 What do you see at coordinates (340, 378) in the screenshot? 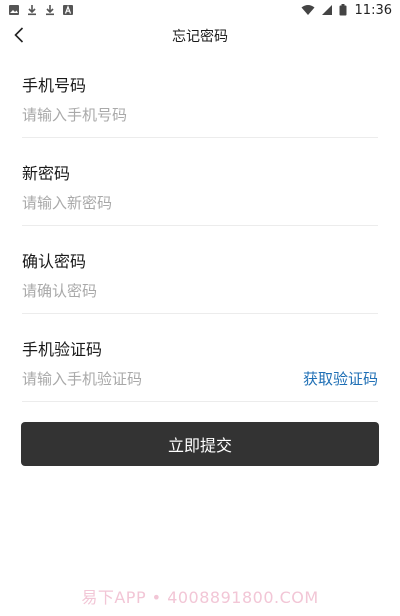
I see `get-code-button: 获取验证码` at bounding box center [340, 378].